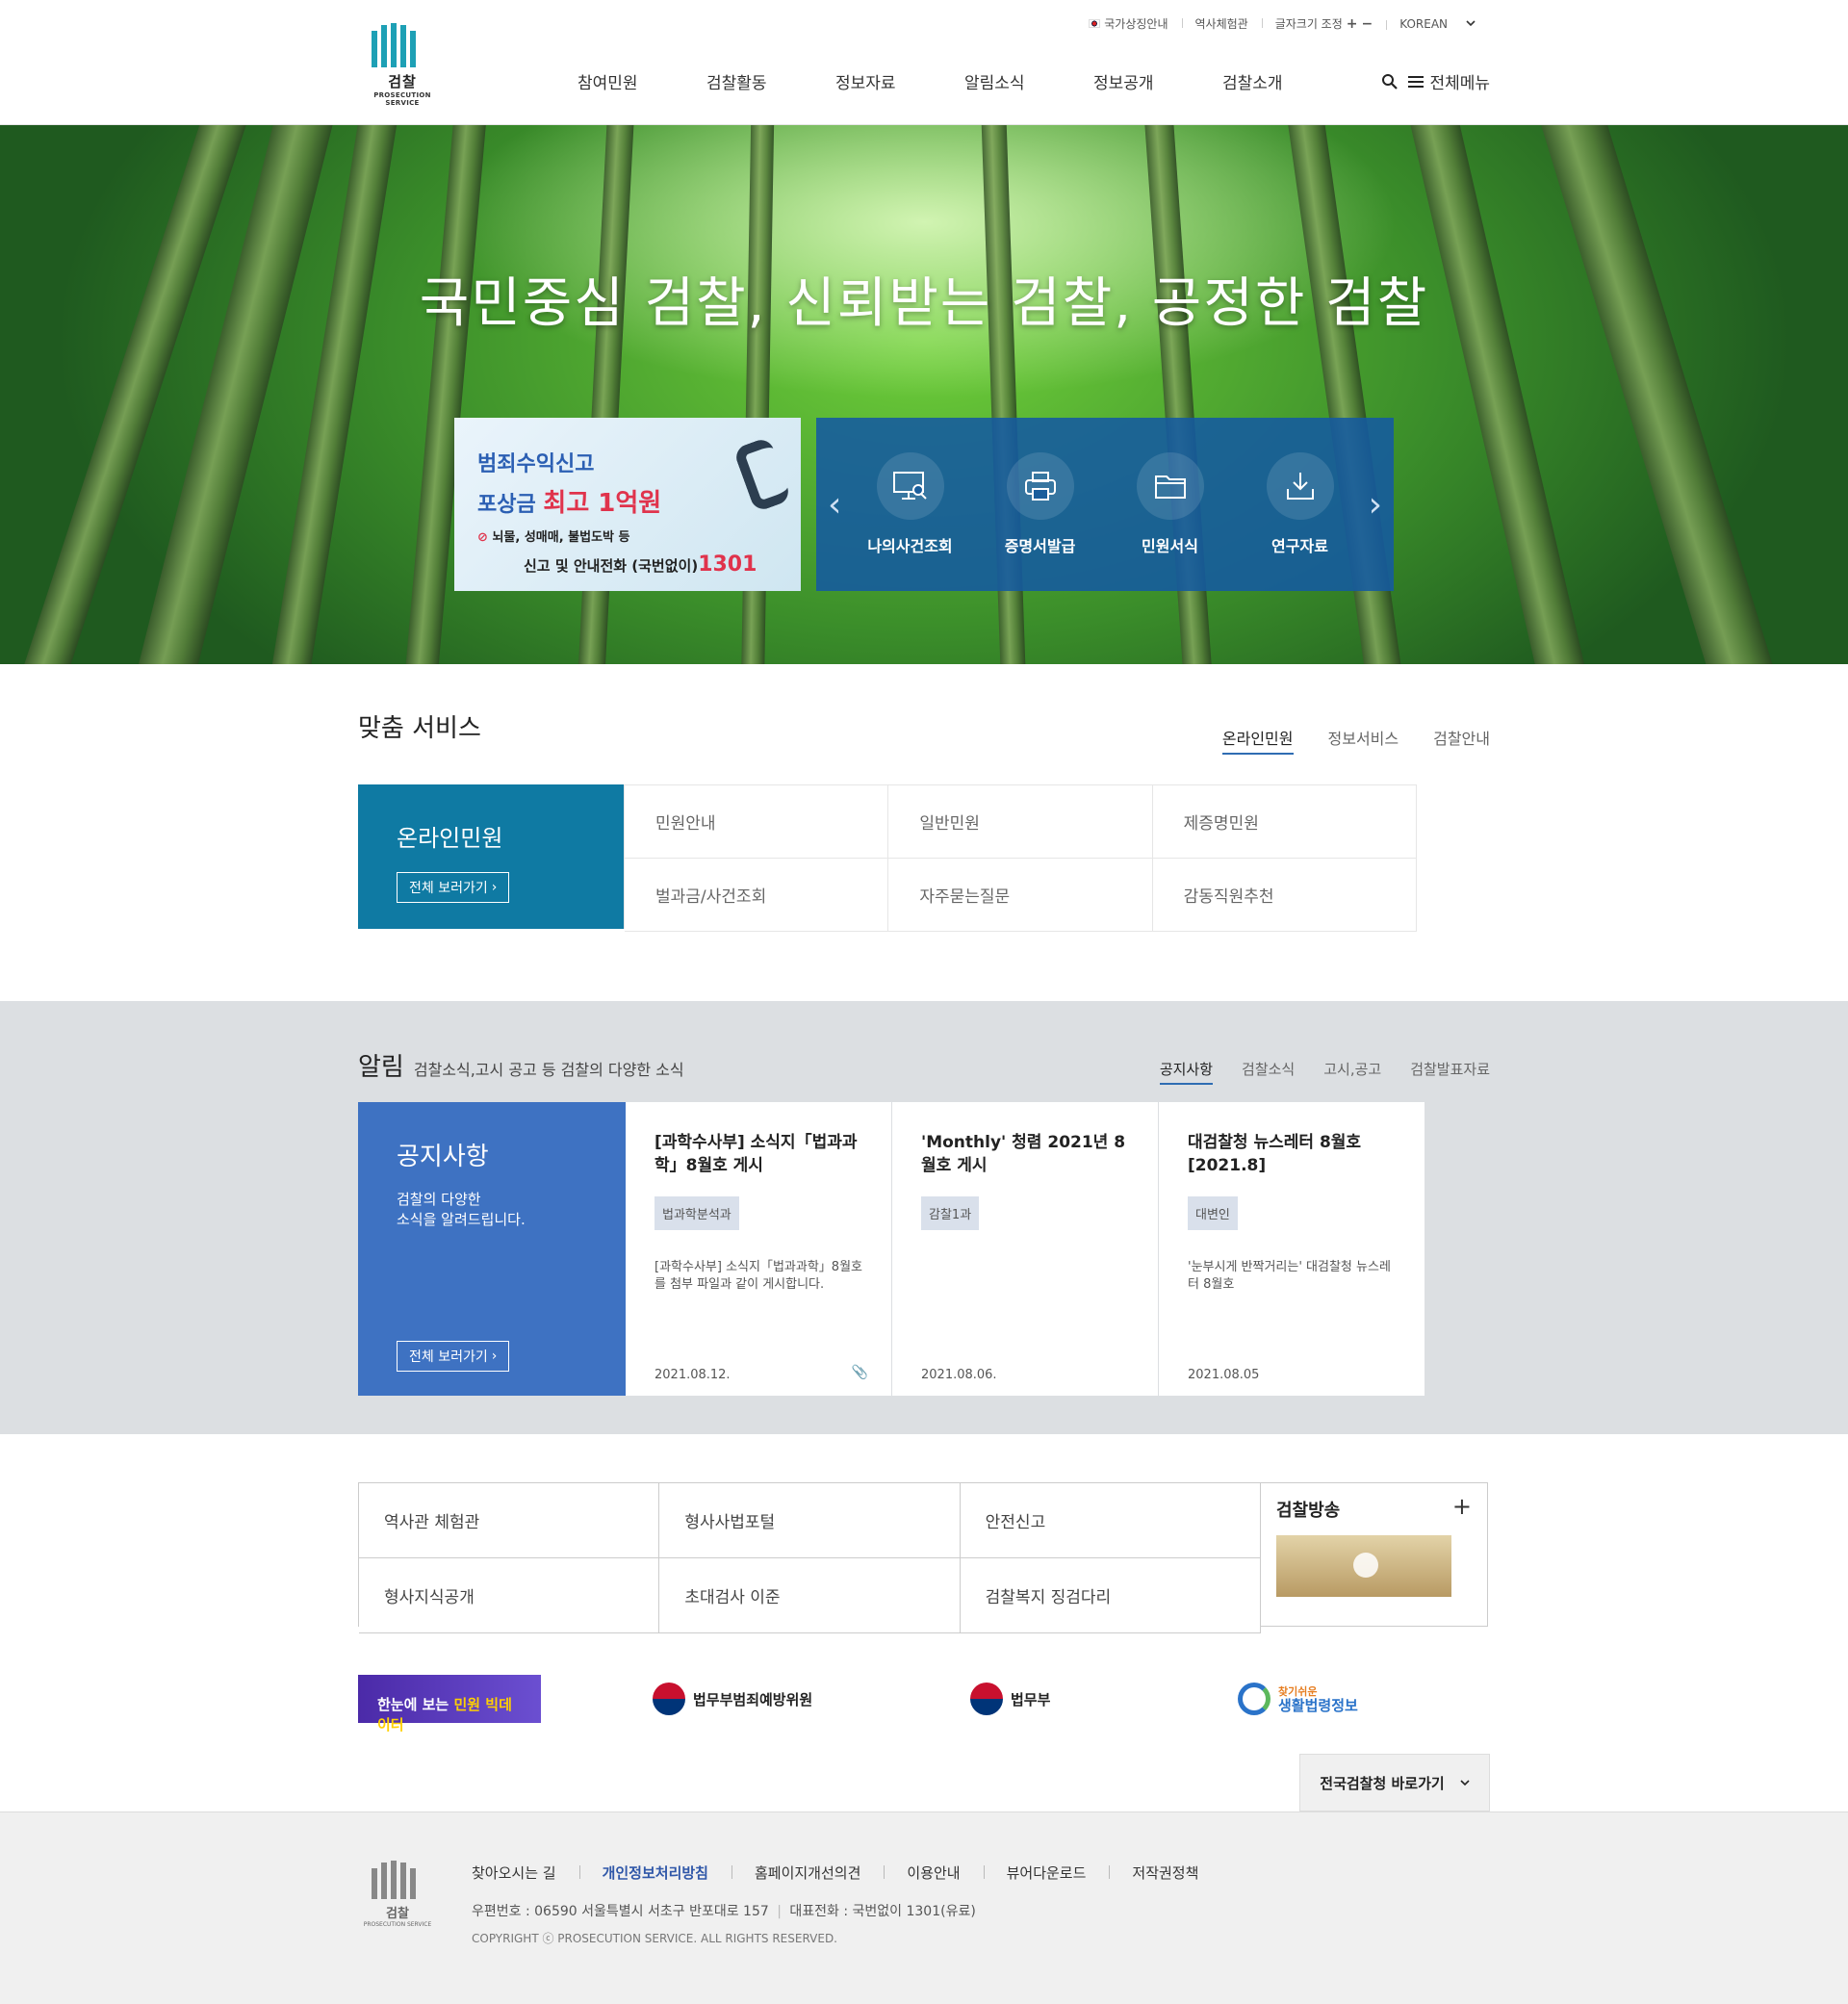 The width and height of the screenshot is (1848, 2004). Describe the element at coordinates (1363, 740) in the screenshot. I see `tab-info-service: 정보서비스` at that location.